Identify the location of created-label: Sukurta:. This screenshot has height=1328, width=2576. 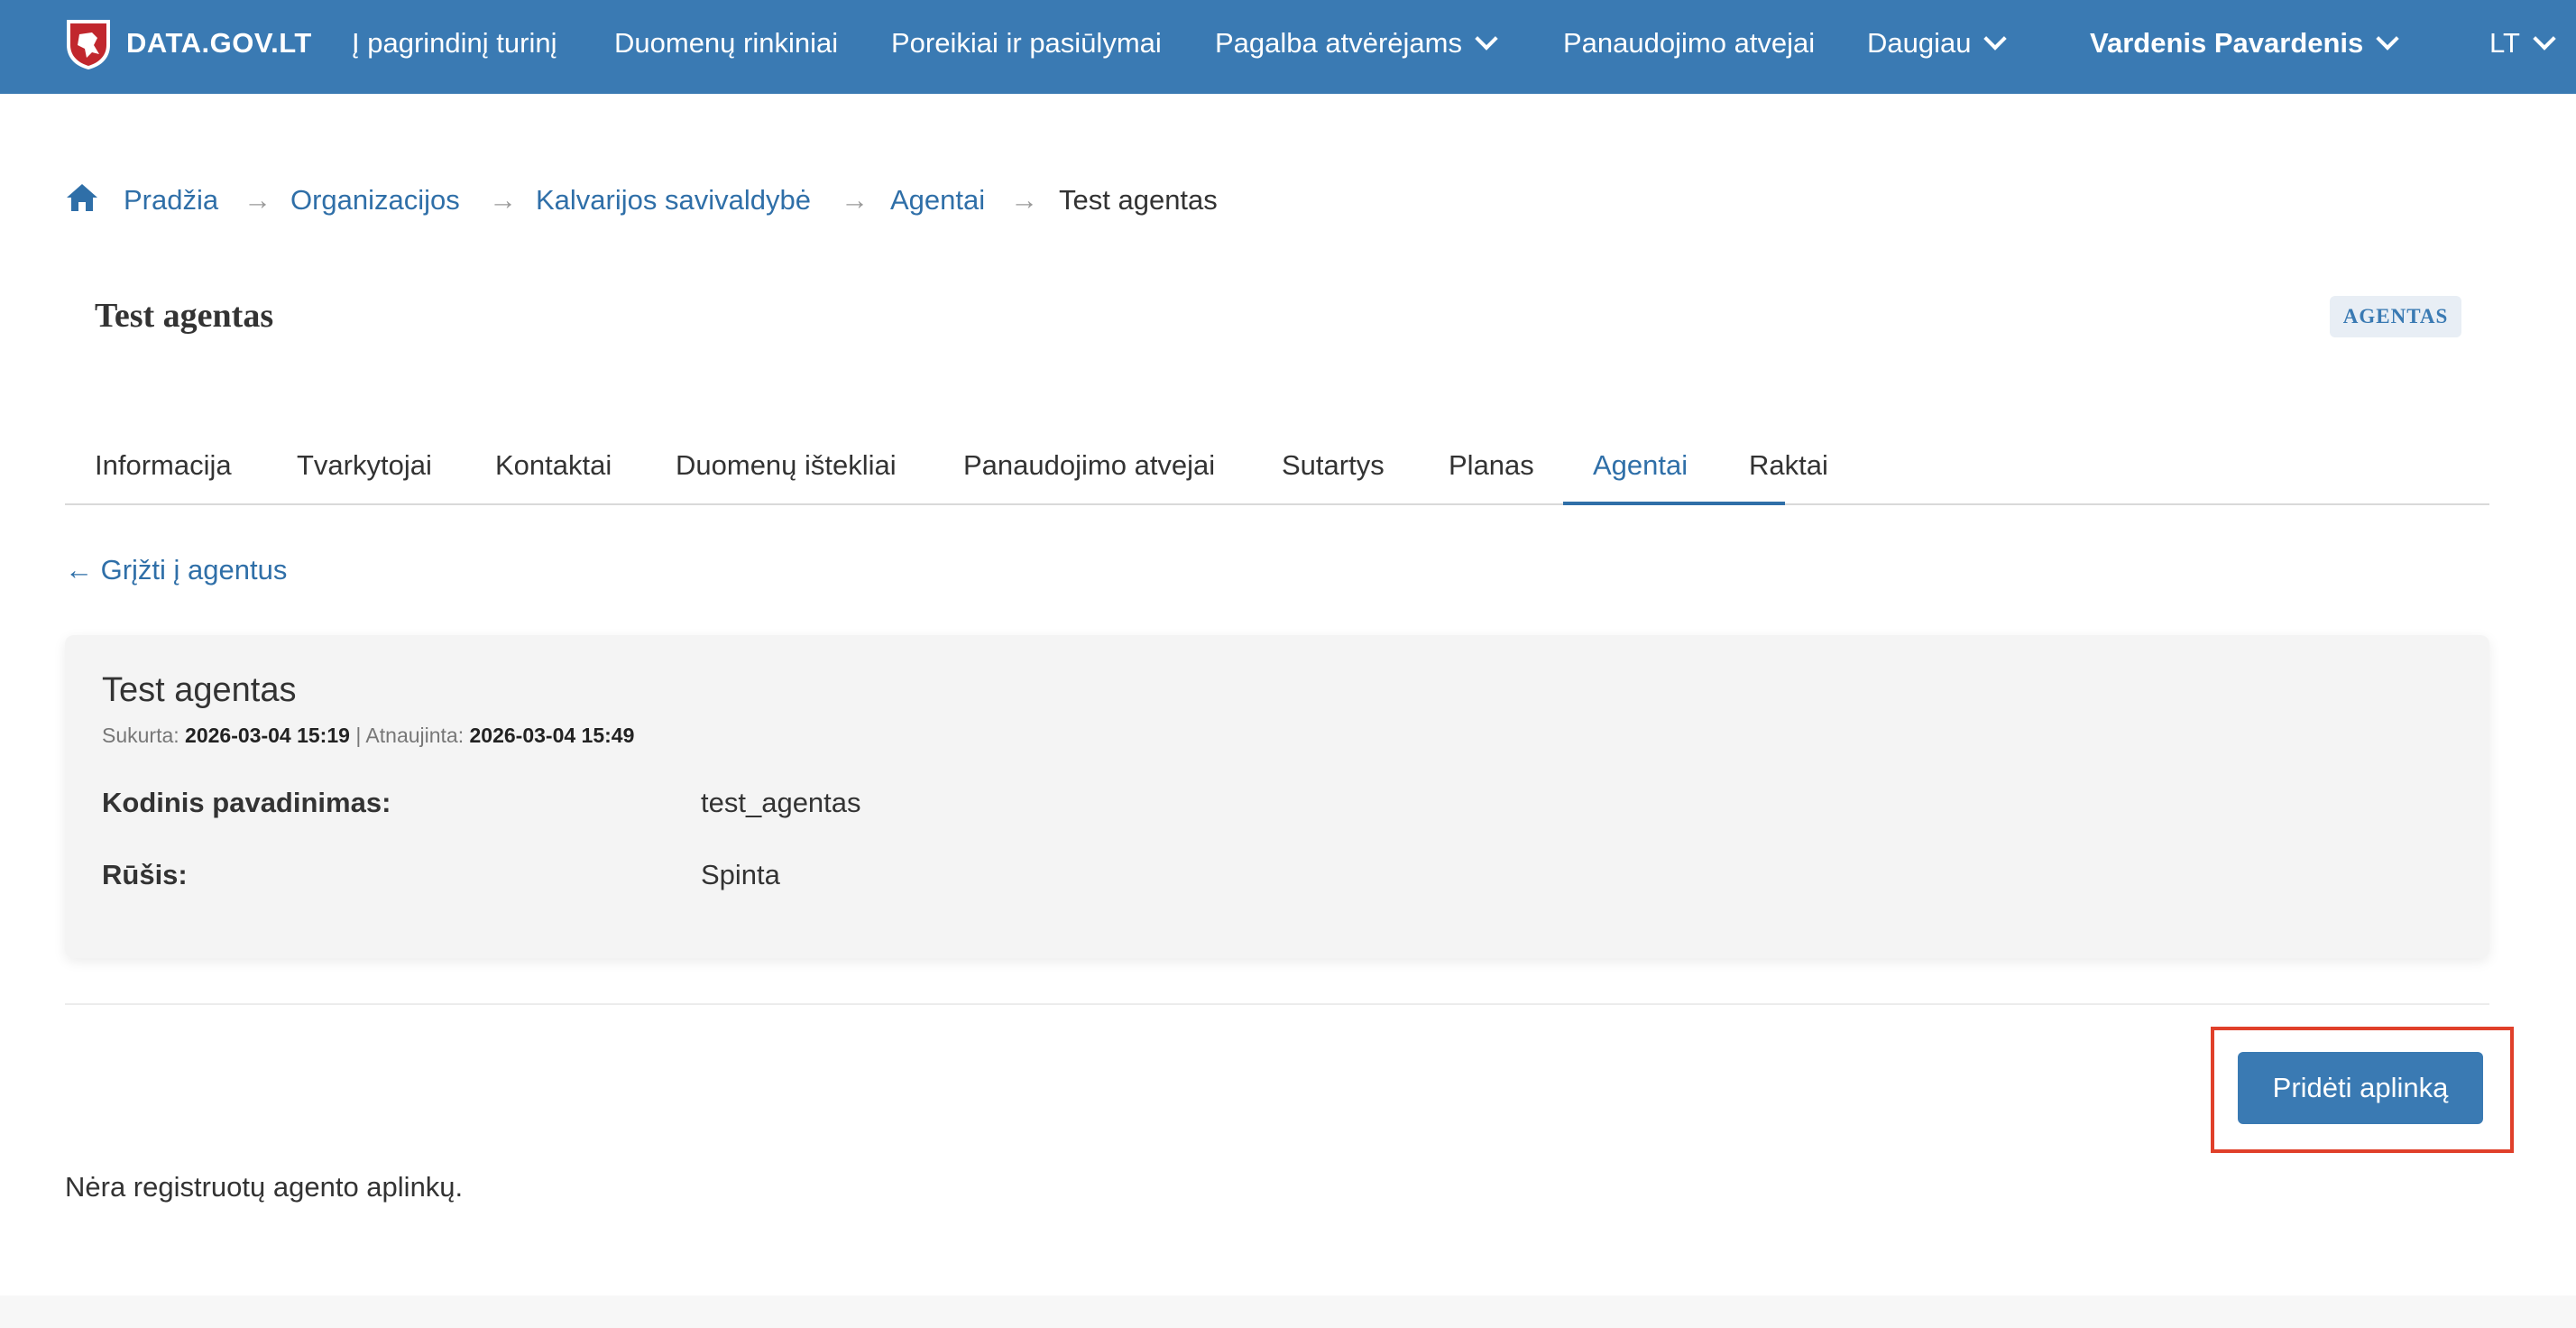
(140, 735).